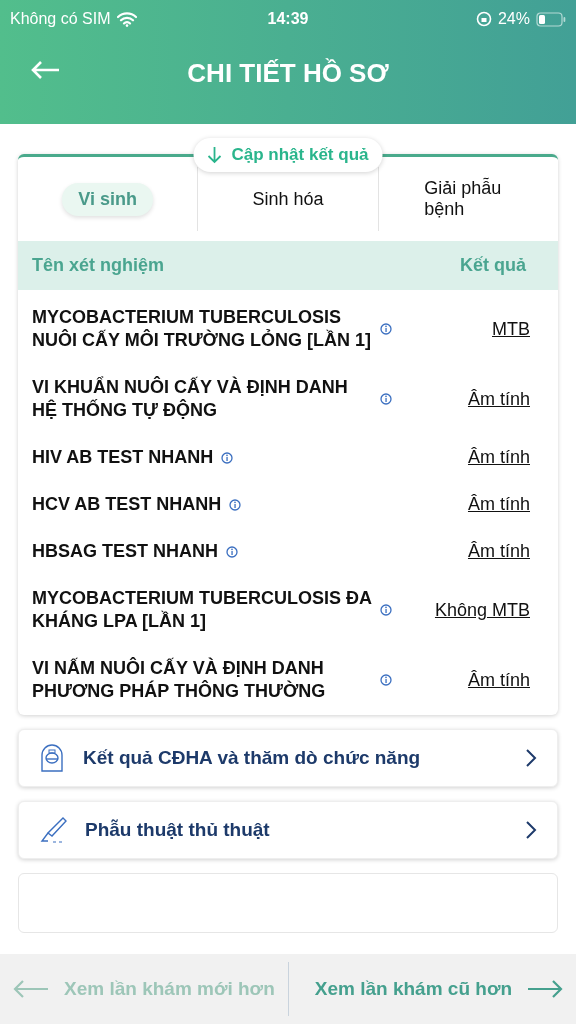 Image resolution: width=576 pixels, height=1024 pixels. I want to click on down-arrow-icon, so click(214, 155).